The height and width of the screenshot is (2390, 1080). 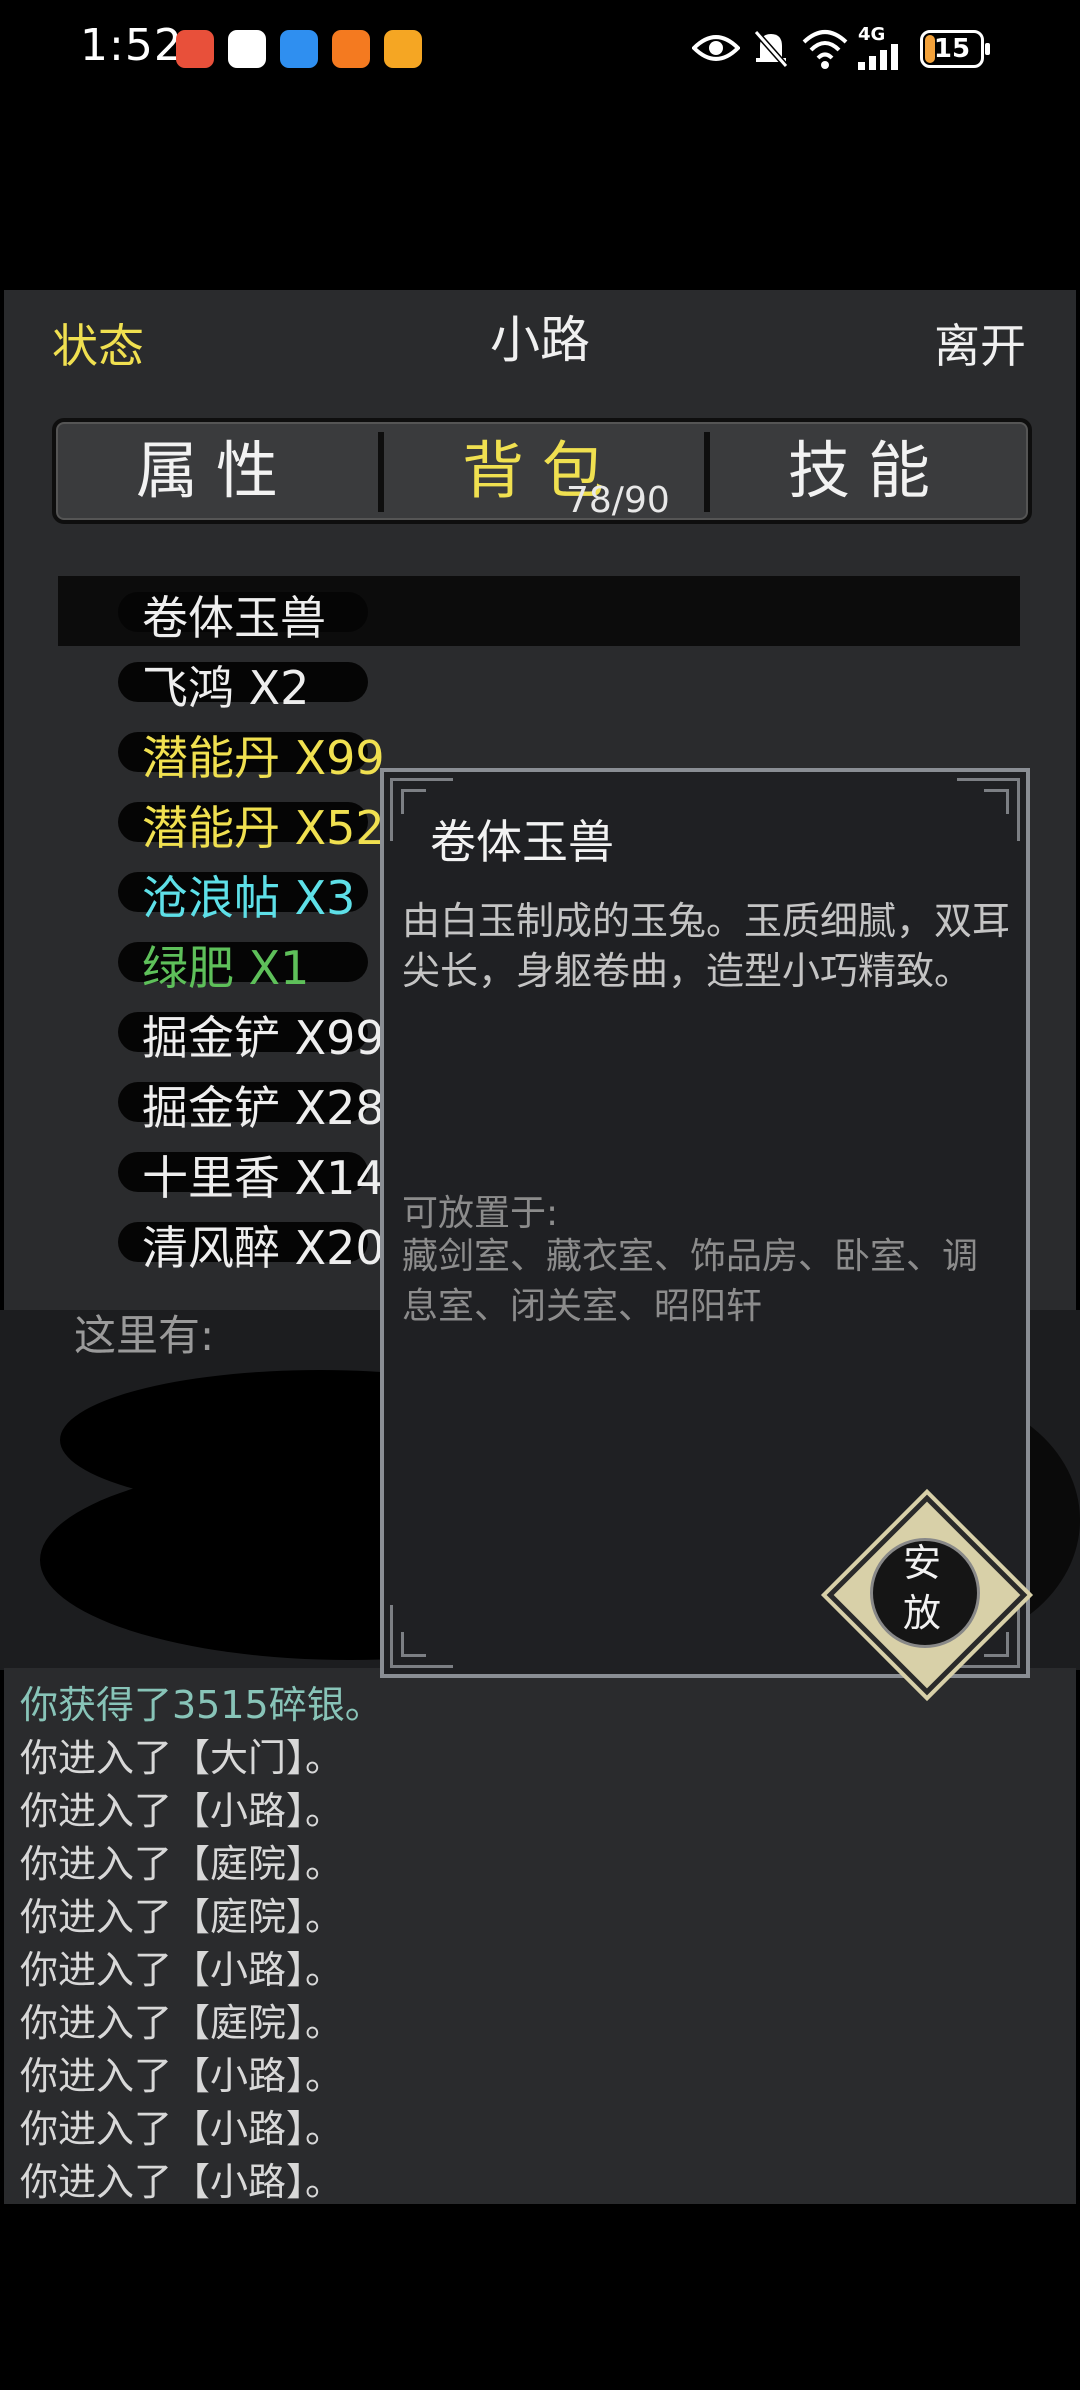 I want to click on bag-item-name: 潜能丹 X99, so click(x=263, y=758).